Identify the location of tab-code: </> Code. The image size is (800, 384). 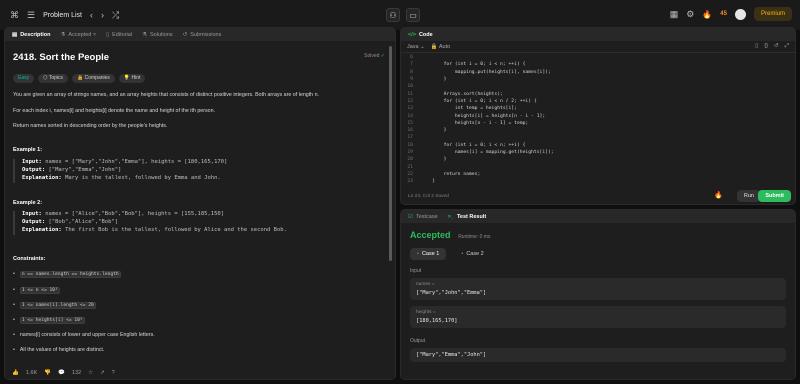
(420, 35).